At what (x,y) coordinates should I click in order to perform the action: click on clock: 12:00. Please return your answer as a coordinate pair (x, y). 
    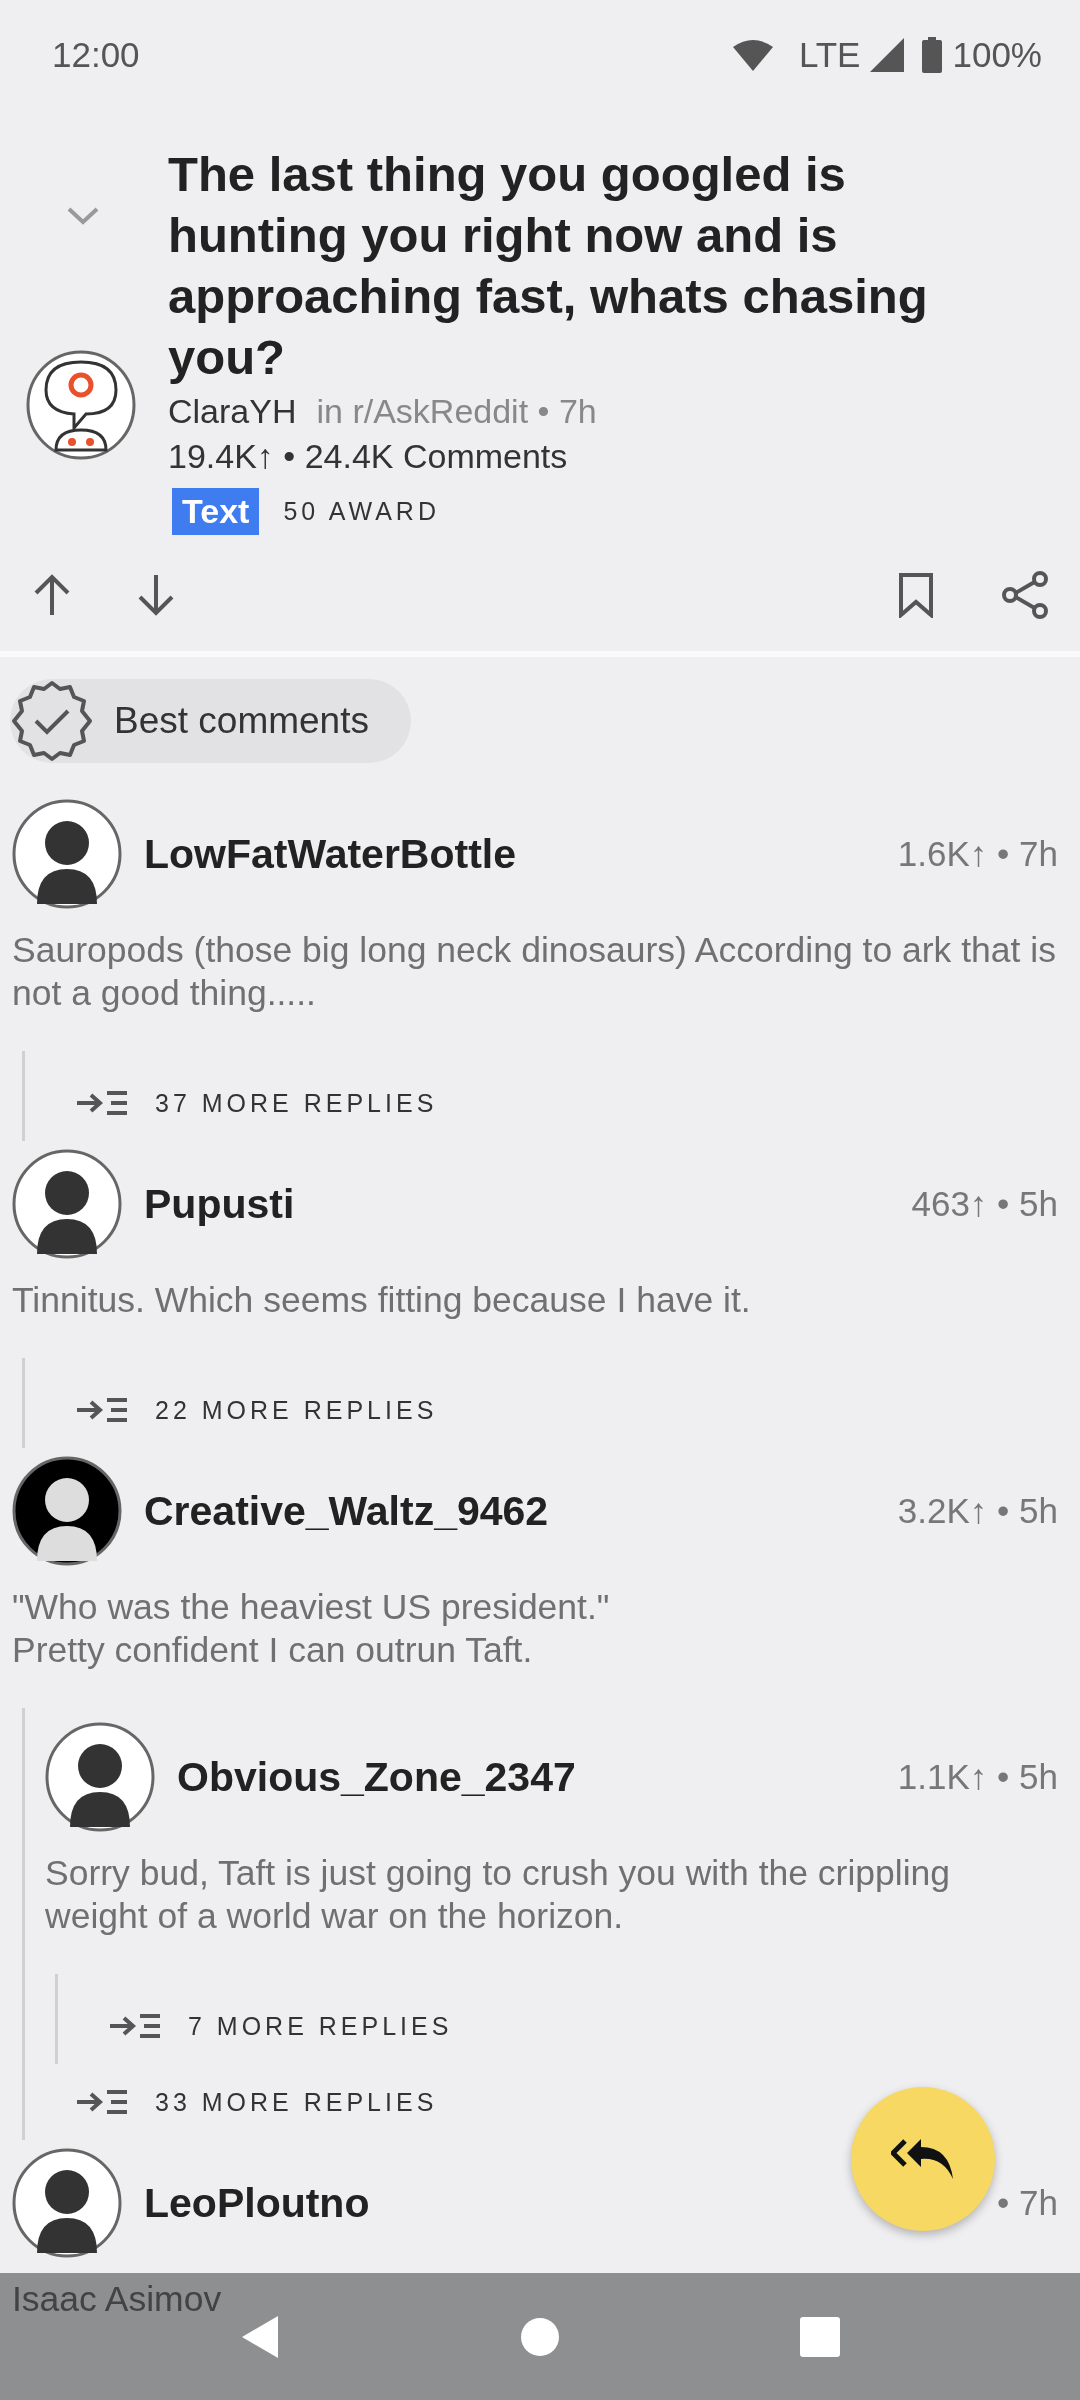
    Looking at the image, I should click on (96, 55).